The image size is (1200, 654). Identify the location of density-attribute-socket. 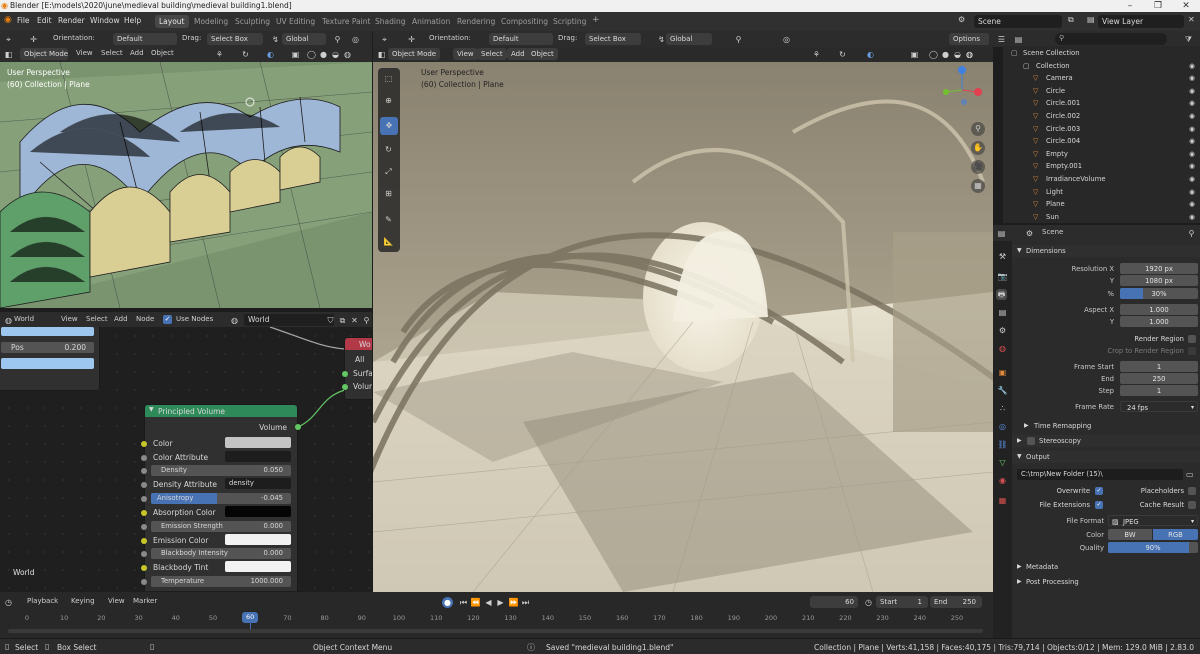
(144, 485).